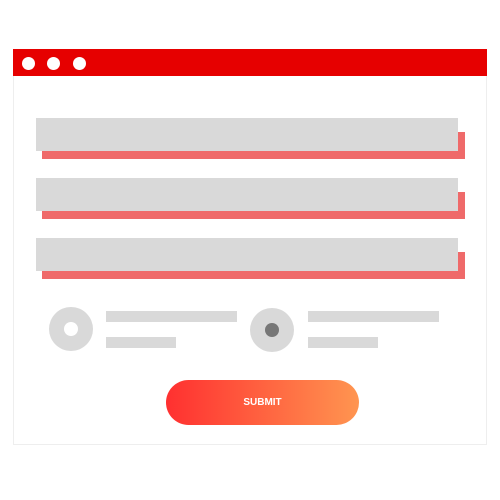 Image resolution: width=500 pixels, height=500 pixels. I want to click on radio-unselected-icon, so click(71, 329).